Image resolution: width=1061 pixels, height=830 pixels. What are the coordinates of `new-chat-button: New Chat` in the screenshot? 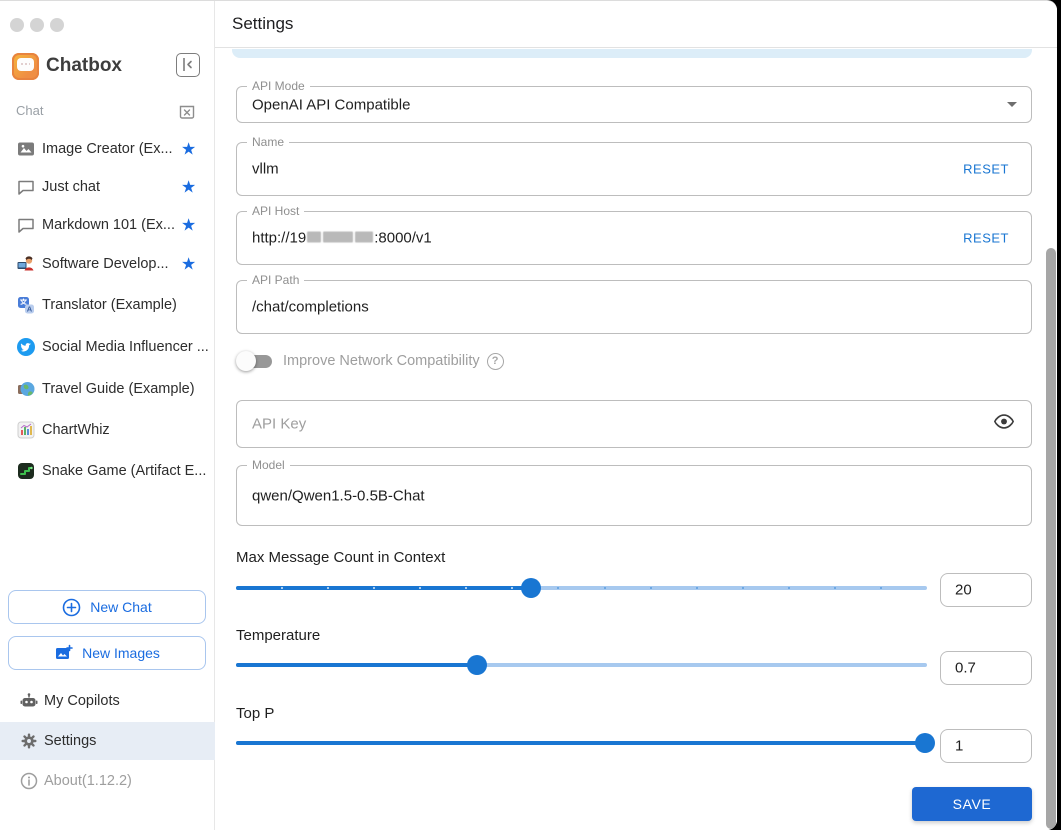 It's located at (107, 607).